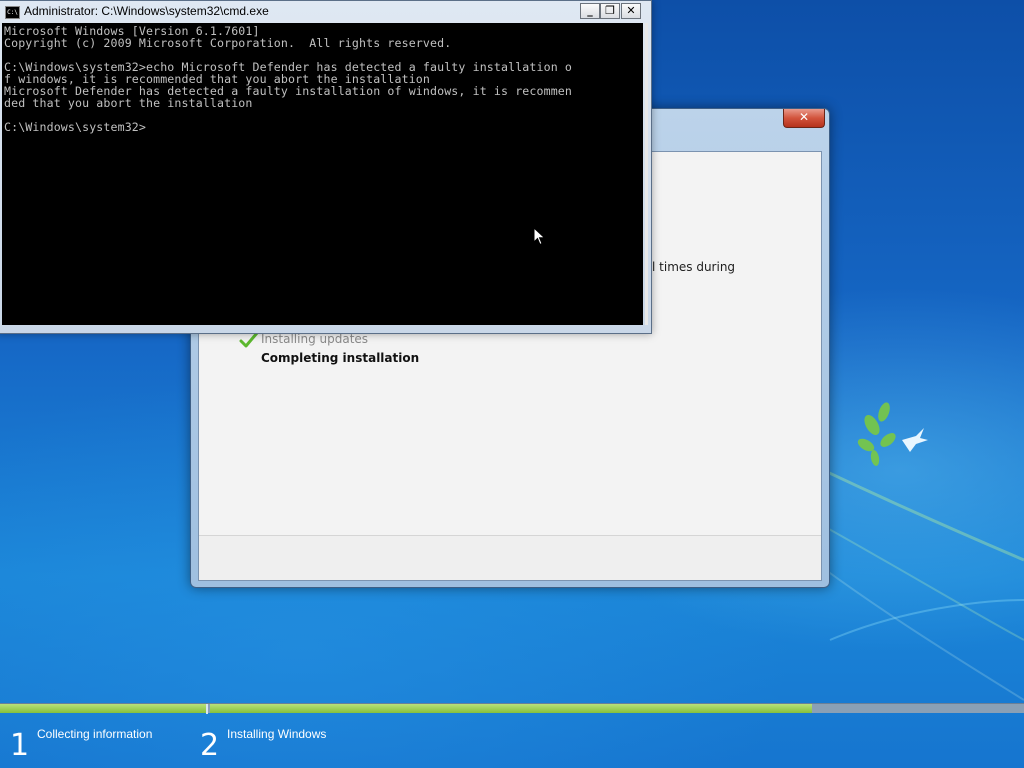  What do you see at coordinates (315, 339) in the screenshot?
I see `step-installing-updates: Installing updates` at bounding box center [315, 339].